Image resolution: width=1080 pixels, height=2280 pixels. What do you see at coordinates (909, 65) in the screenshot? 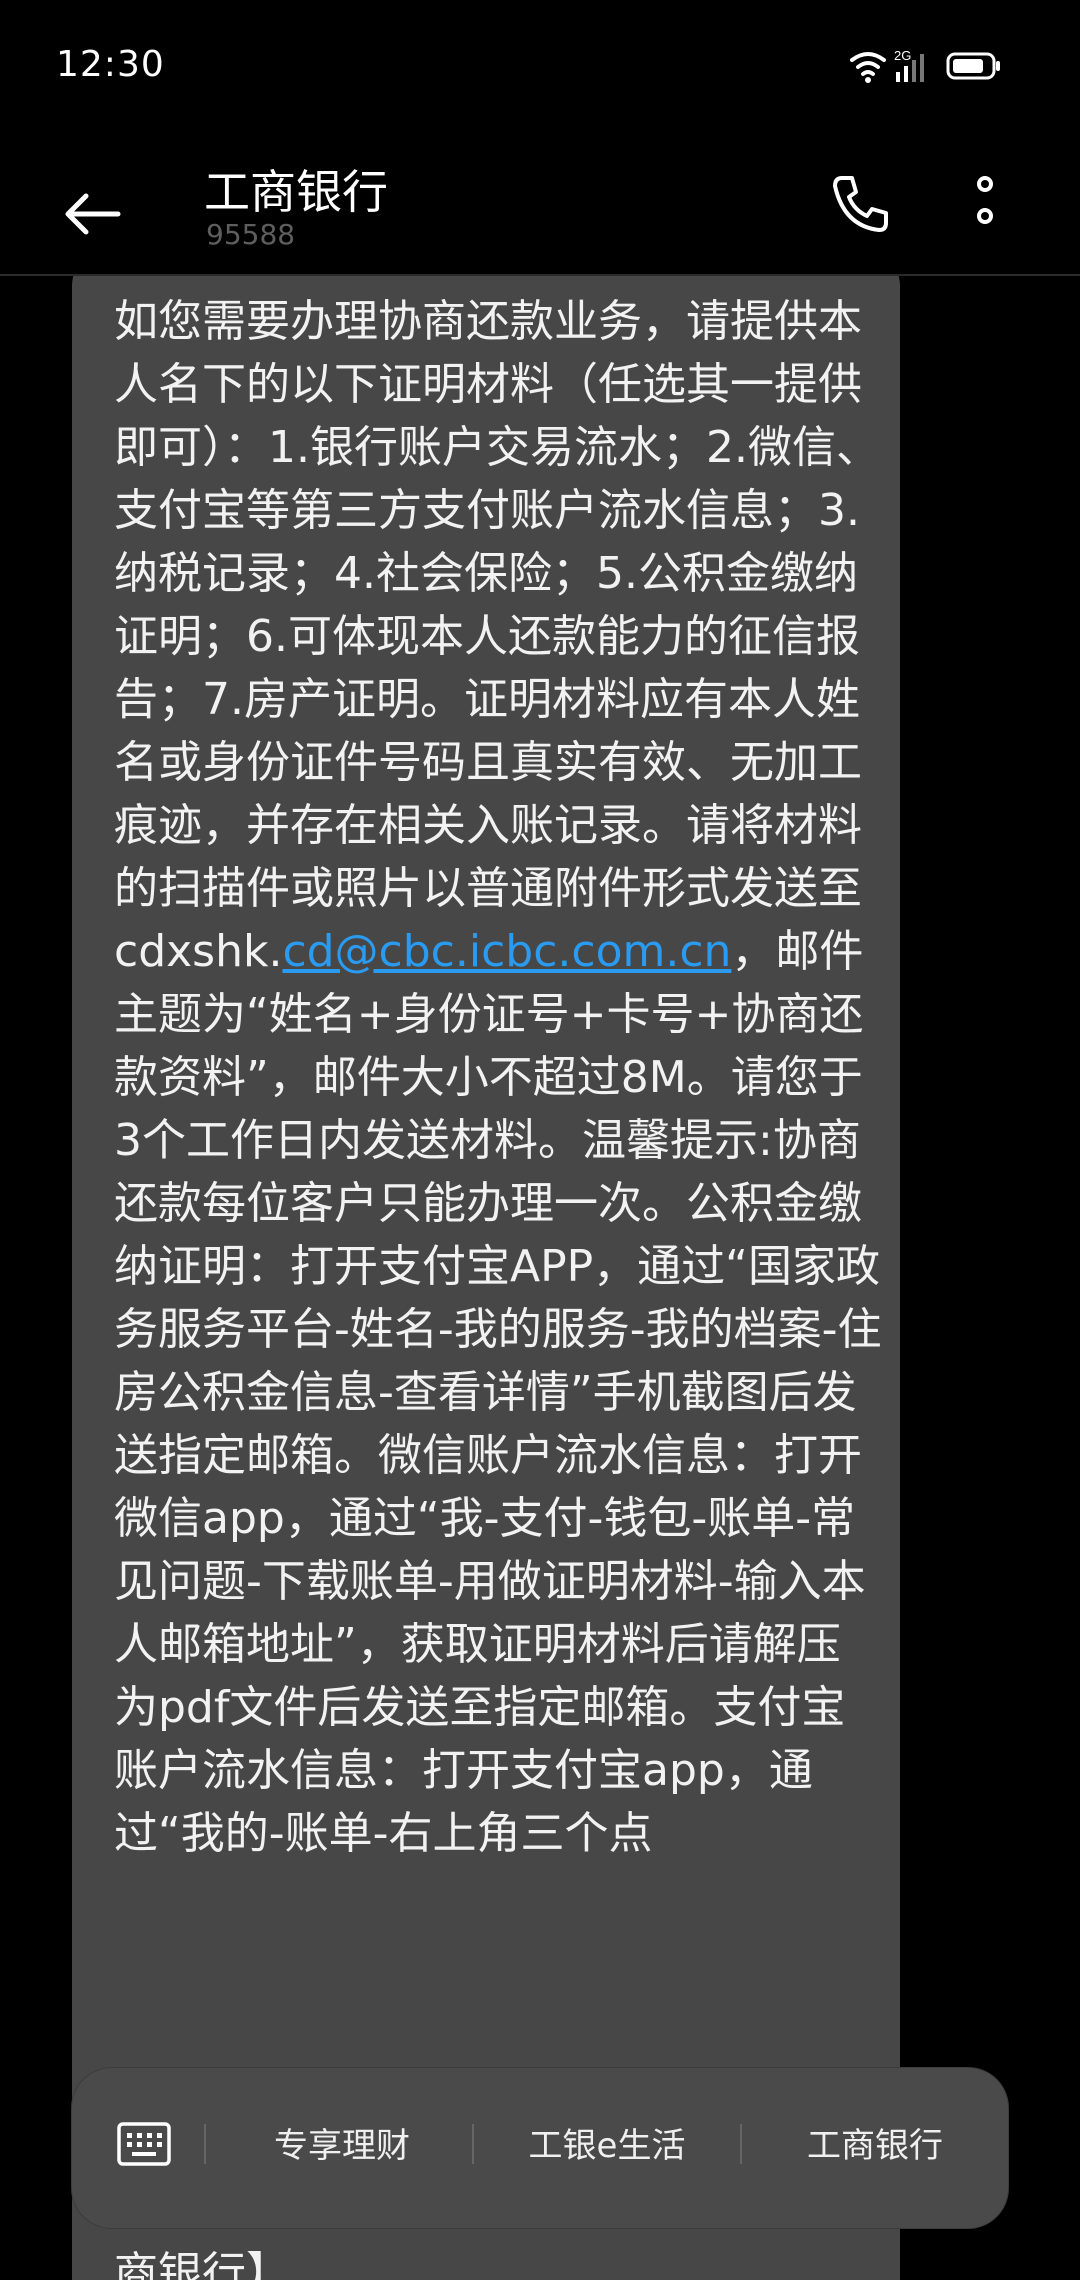
I see `signal-icon: 2G` at bounding box center [909, 65].